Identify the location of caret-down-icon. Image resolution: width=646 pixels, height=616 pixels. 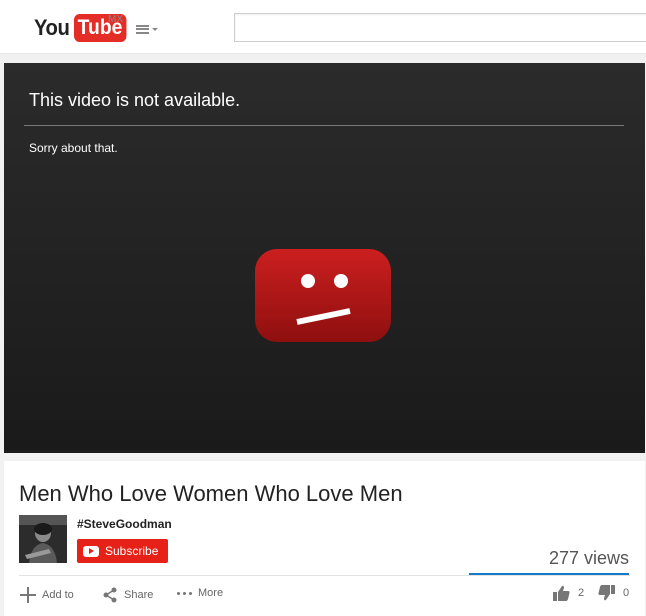
(155, 29).